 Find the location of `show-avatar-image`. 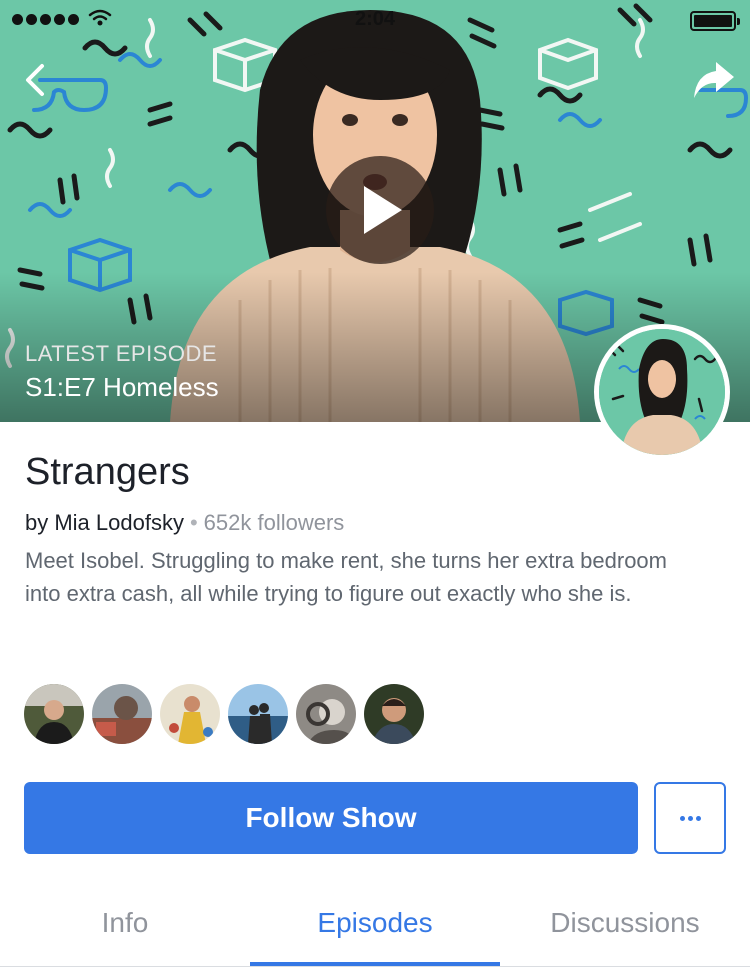

show-avatar-image is located at coordinates (662, 392).